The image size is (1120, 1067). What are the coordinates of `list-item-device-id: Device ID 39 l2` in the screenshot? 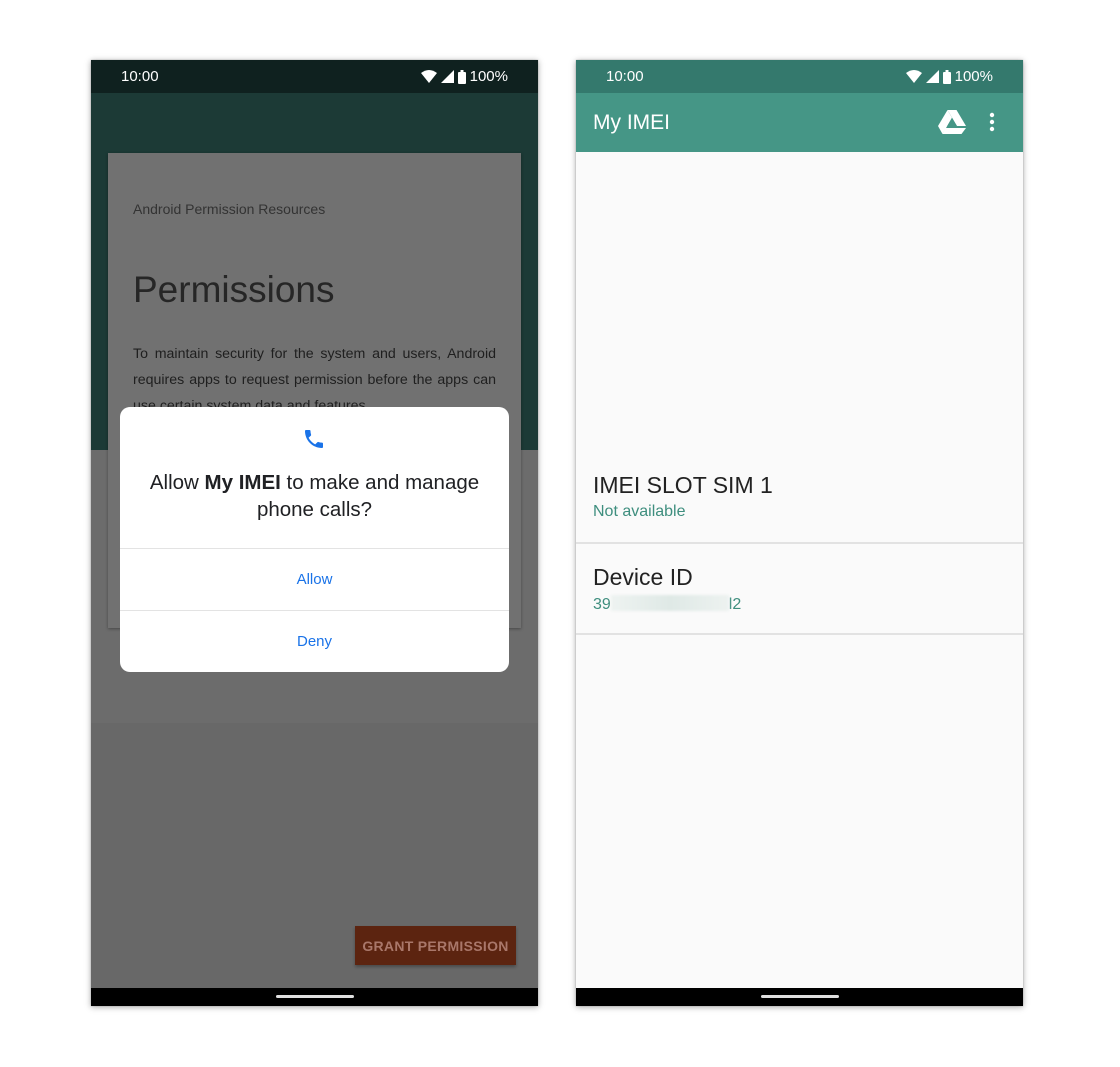 It's located at (799, 588).